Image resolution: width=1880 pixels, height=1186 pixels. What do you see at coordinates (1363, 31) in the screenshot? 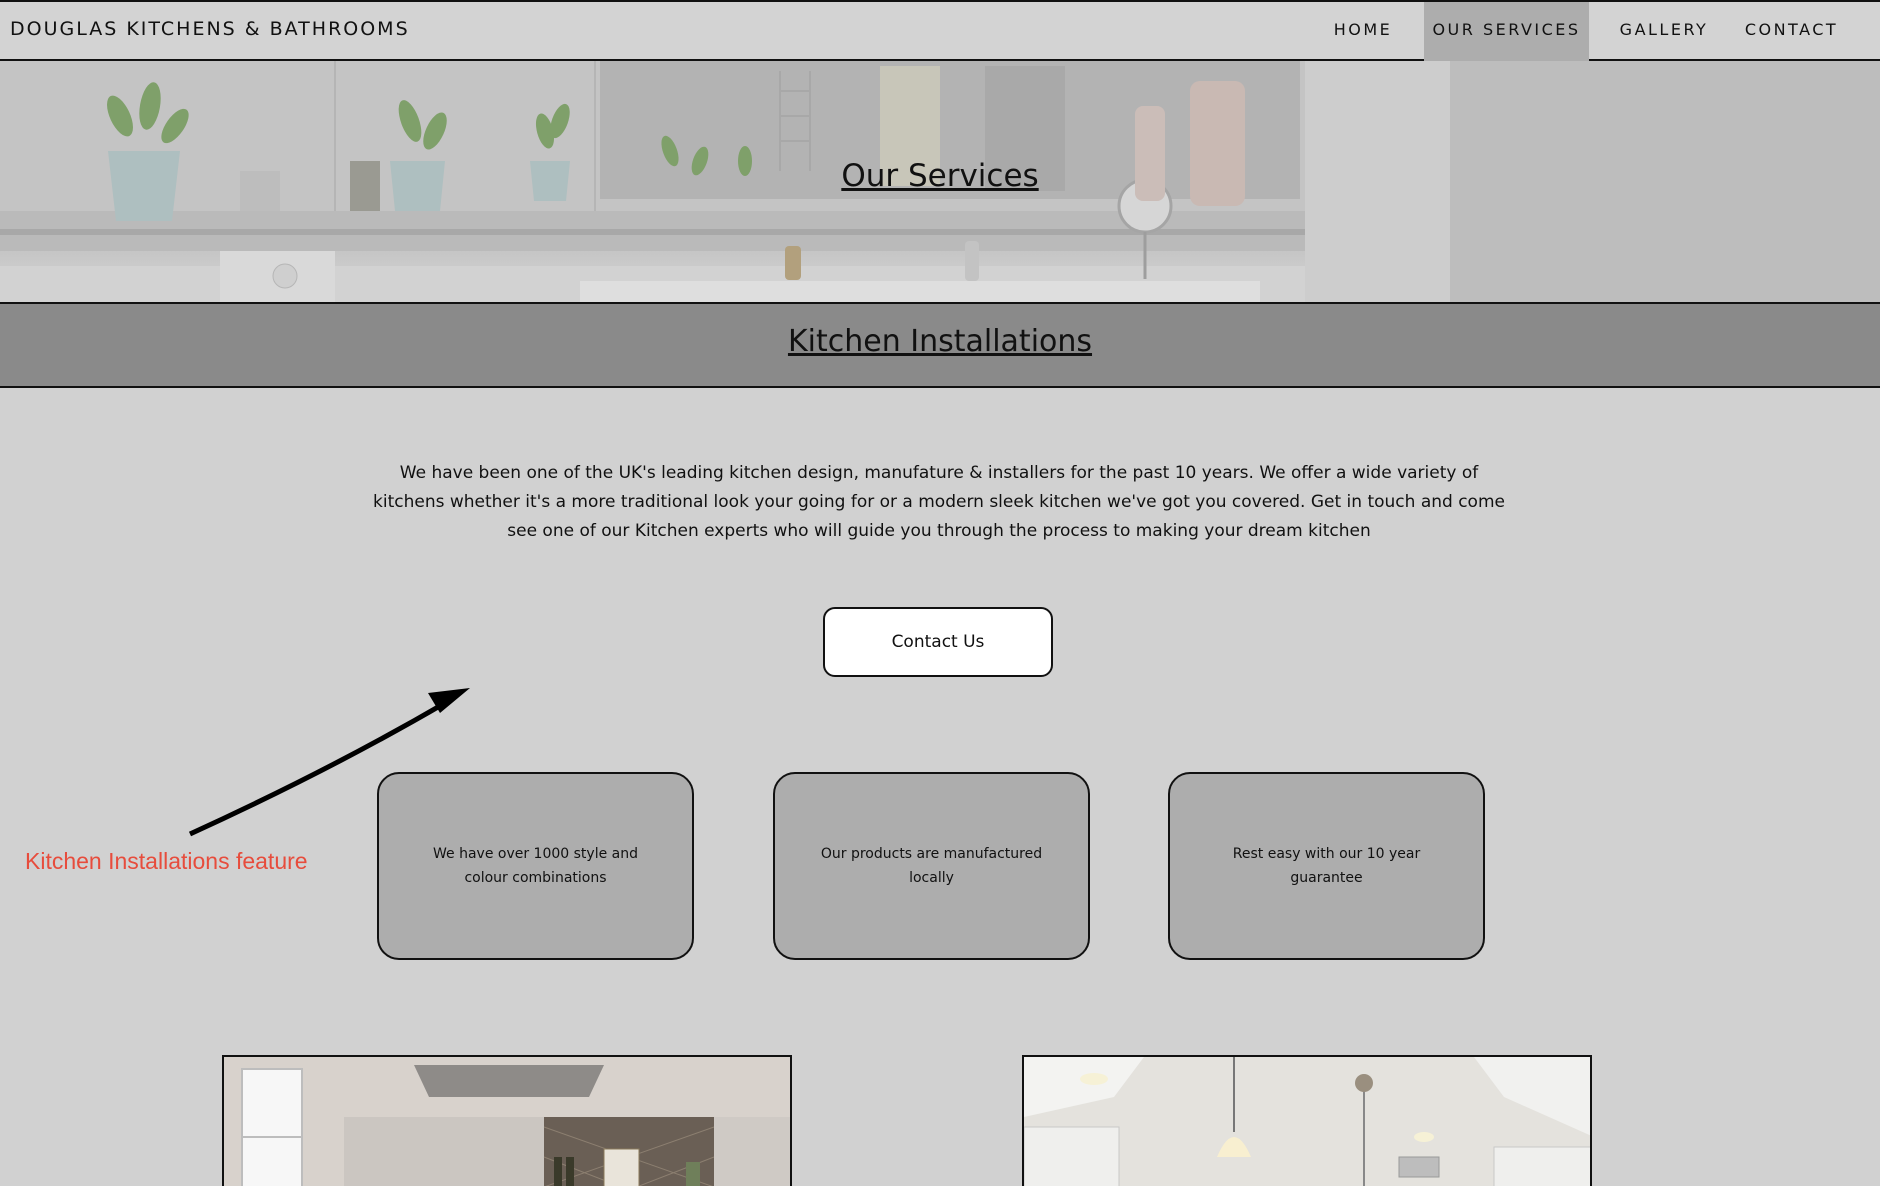
I see `nav-home: HOME` at bounding box center [1363, 31].